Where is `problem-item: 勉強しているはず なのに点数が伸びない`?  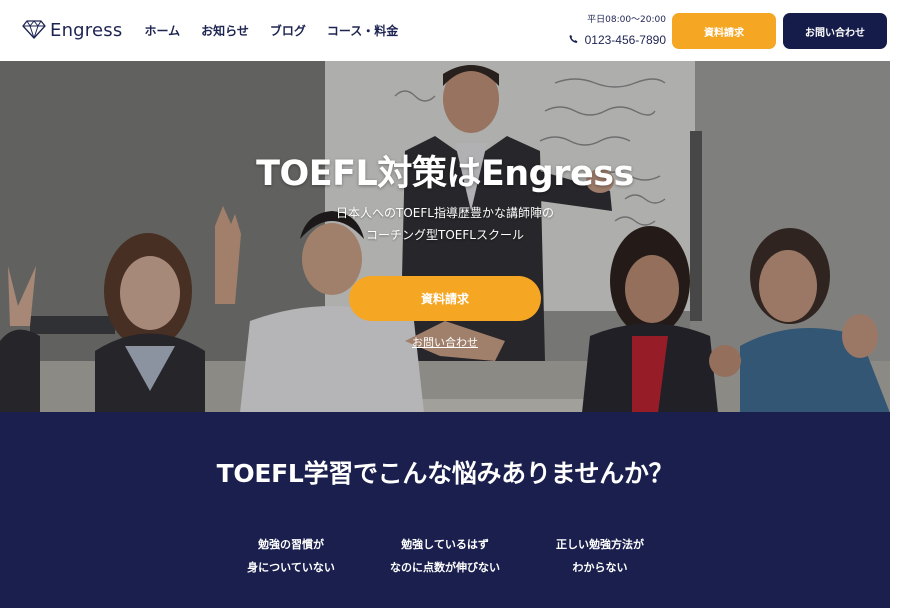 problem-item: 勉強しているはず なのに点数が伸びない is located at coordinates (445, 556).